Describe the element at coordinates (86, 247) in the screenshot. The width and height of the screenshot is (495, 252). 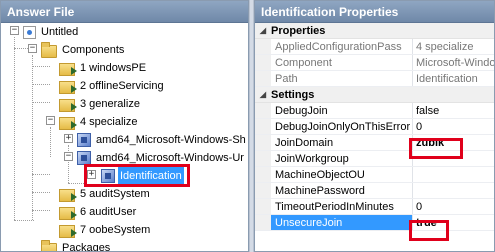
I see `tree-node-label: Packages` at that location.